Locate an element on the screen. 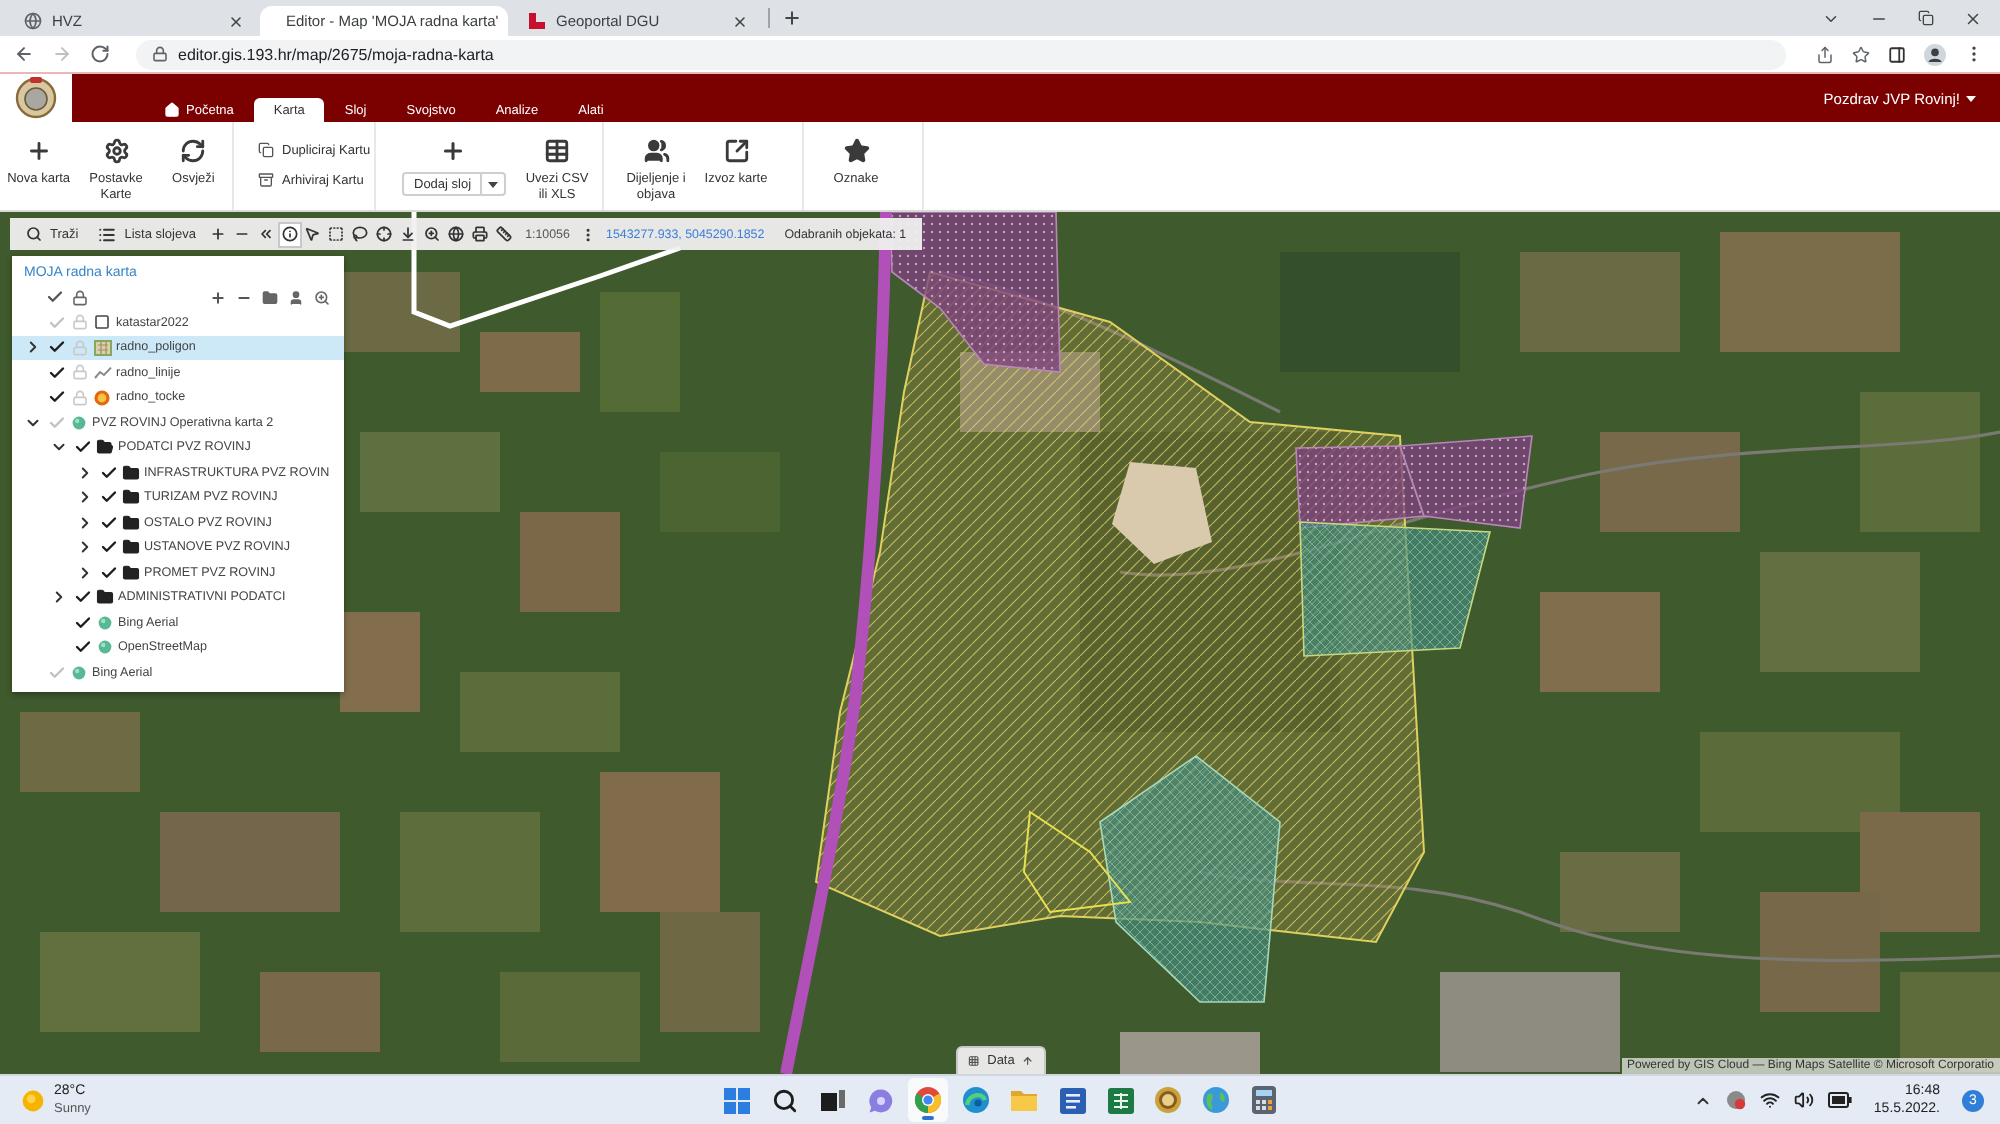  users-icon is located at coordinates (656, 151).